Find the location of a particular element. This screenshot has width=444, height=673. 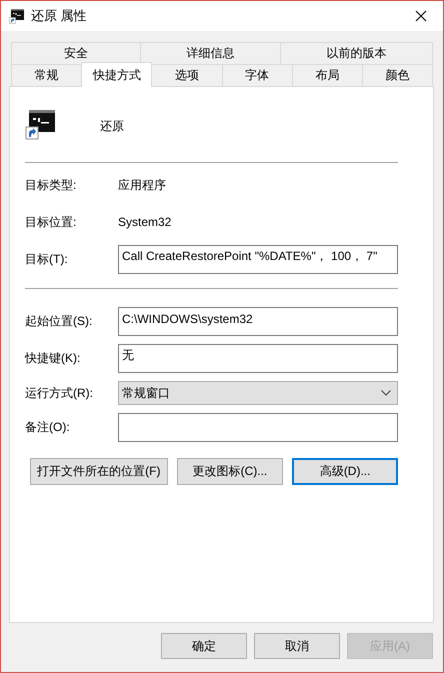

dropdown: 常规窗口 is located at coordinates (258, 393).